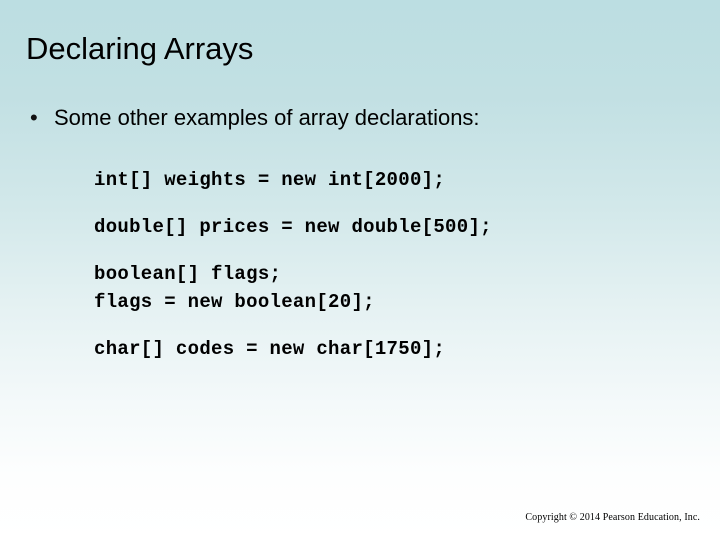  I want to click on code-line: boolean[] flags;, so click(188, 274).